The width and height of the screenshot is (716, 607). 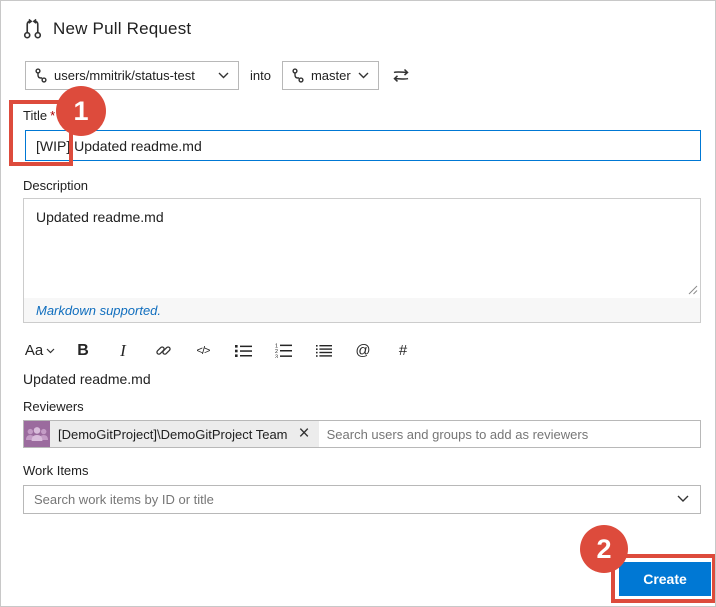 I want to click on markdown-supported-link: Markdown supported., so click(x=98, y=310).